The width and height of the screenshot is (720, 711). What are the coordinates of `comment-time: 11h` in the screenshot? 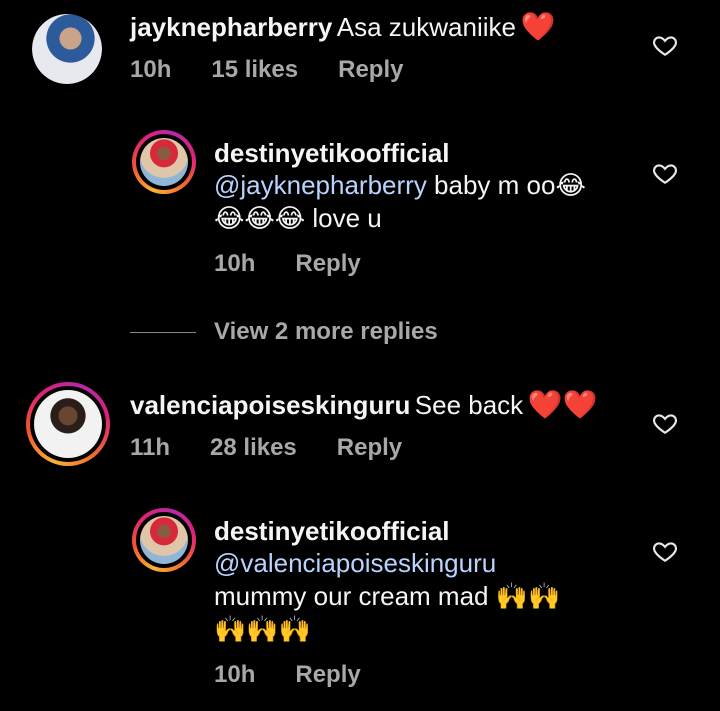 It's located at (150, 447).